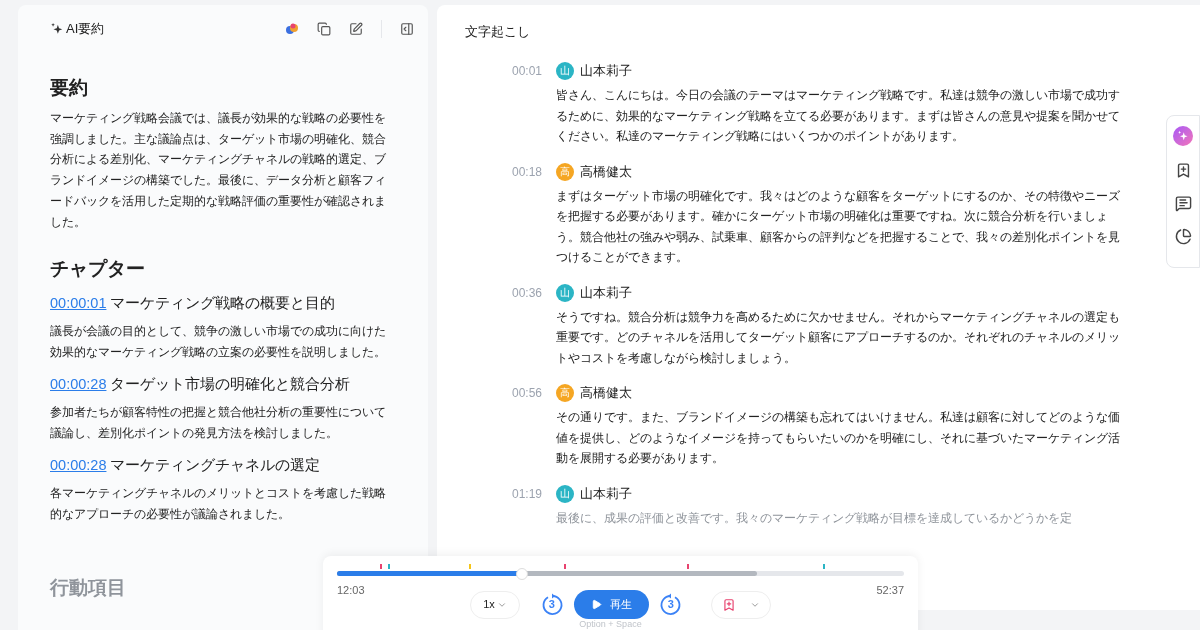 The width and height of the screenshot is (1200, 630). Describe the element at coordinates (838, 337) in the screenshot. I see `transcript-text: そうですね。競合分析は競争力を高めるために欠かせません。それからマーケティングチャネルの選定も重要です。どのチャネルを活用してターゲット顧客にアプローチするのか。それぞれのチャネルのメリットやコストを考慮しながら検討しましょう。` at that location.